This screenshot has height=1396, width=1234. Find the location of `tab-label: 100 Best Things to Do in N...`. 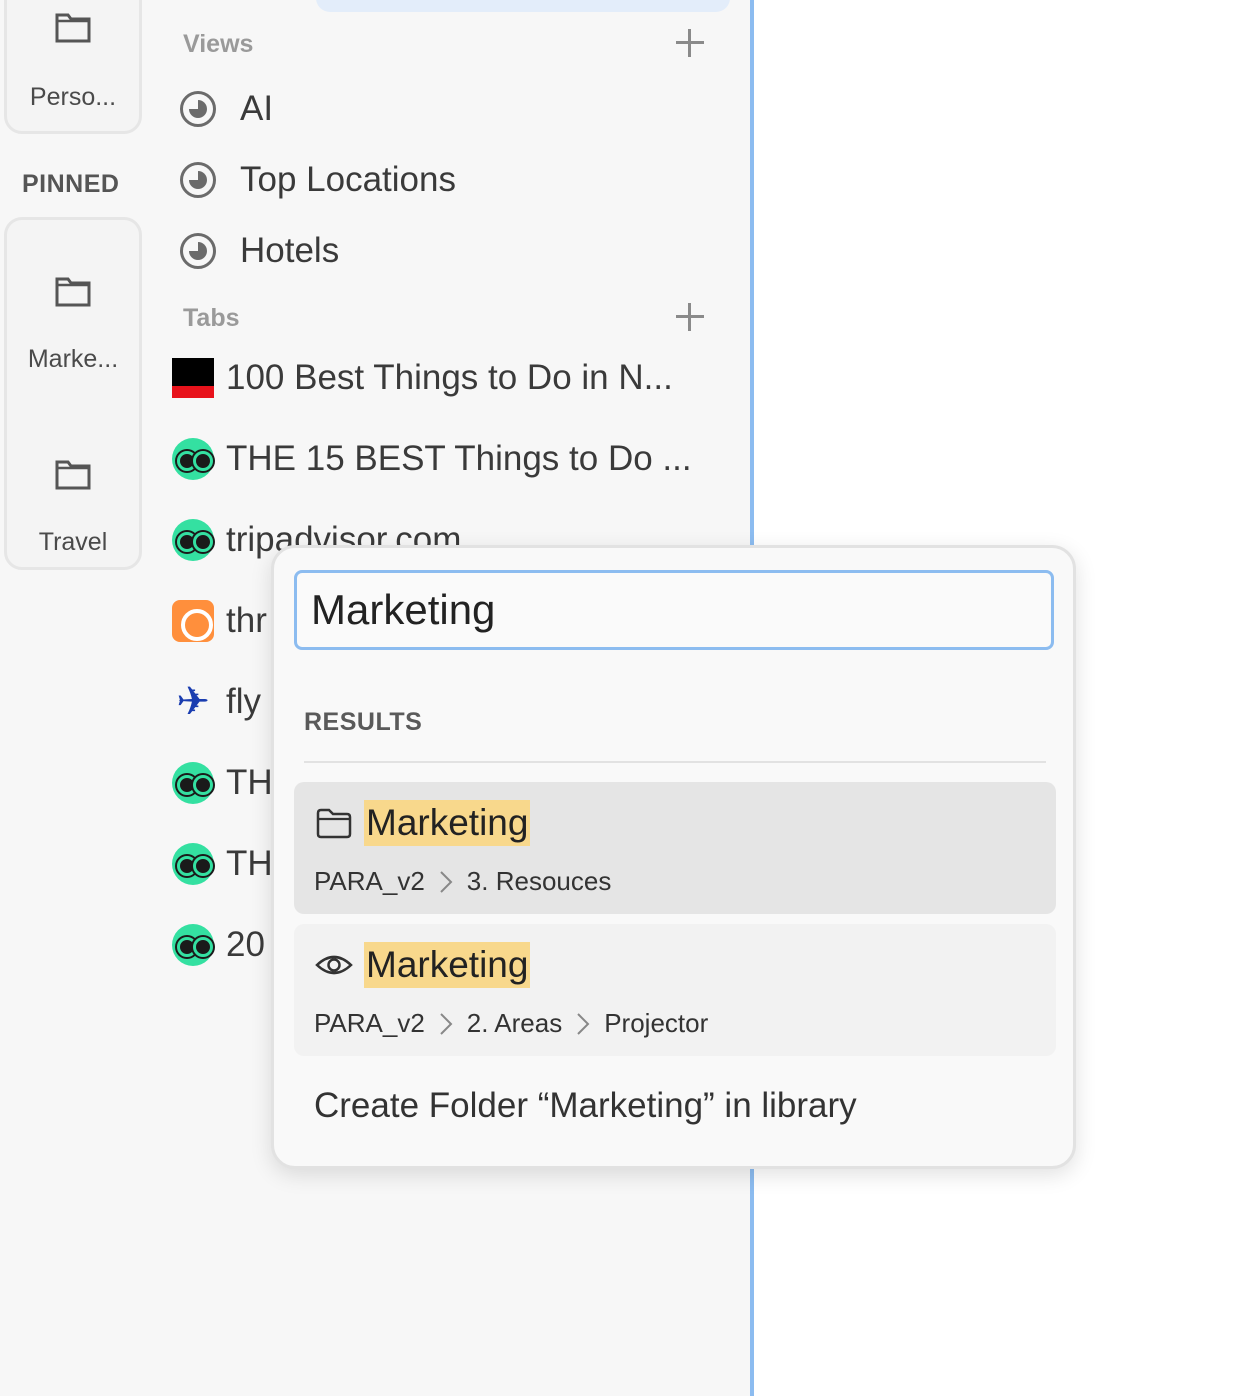

tab-label: 100 Best Things to Do in N... is located at coordinates (449, 377).